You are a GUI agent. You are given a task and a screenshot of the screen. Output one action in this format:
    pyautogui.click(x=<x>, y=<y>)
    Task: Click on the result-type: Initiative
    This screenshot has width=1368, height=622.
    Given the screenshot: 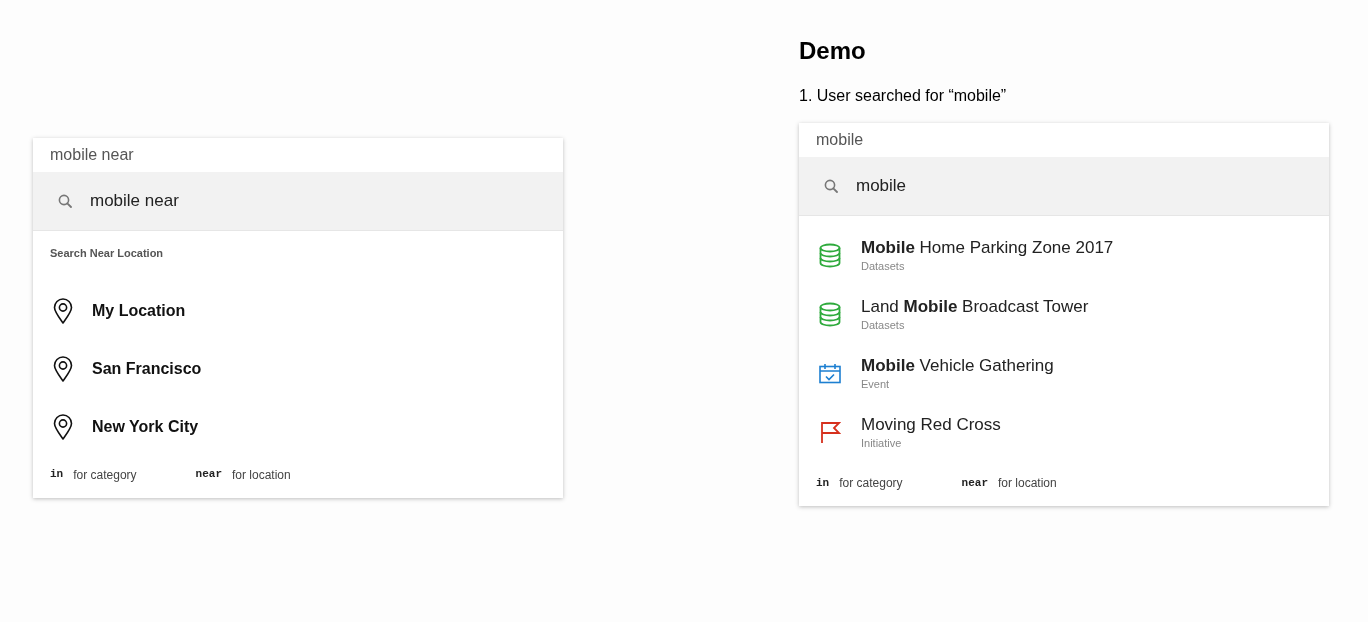 What is the action you would take?
    pyautogui.click(x=882, y=443)
    